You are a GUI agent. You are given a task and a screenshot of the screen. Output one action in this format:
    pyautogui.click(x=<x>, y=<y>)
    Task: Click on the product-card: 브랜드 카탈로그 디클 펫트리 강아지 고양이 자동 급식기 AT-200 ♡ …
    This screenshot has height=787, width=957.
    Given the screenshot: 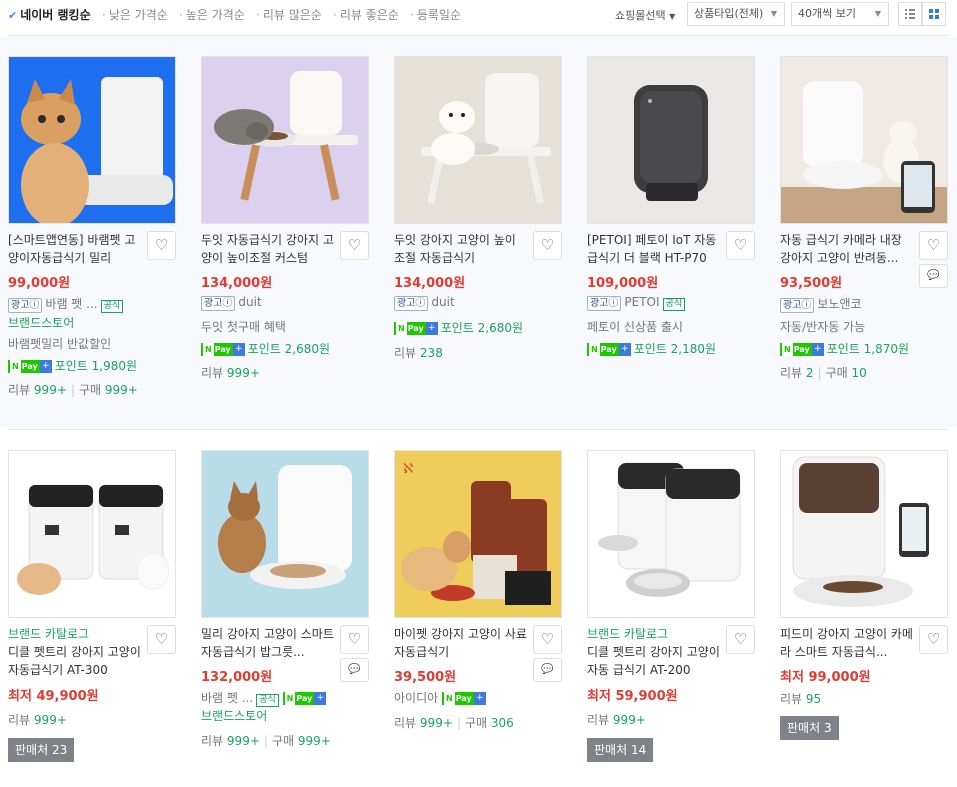 What is the action you would take?
    pyautogui.click(x=672, y=606)
    